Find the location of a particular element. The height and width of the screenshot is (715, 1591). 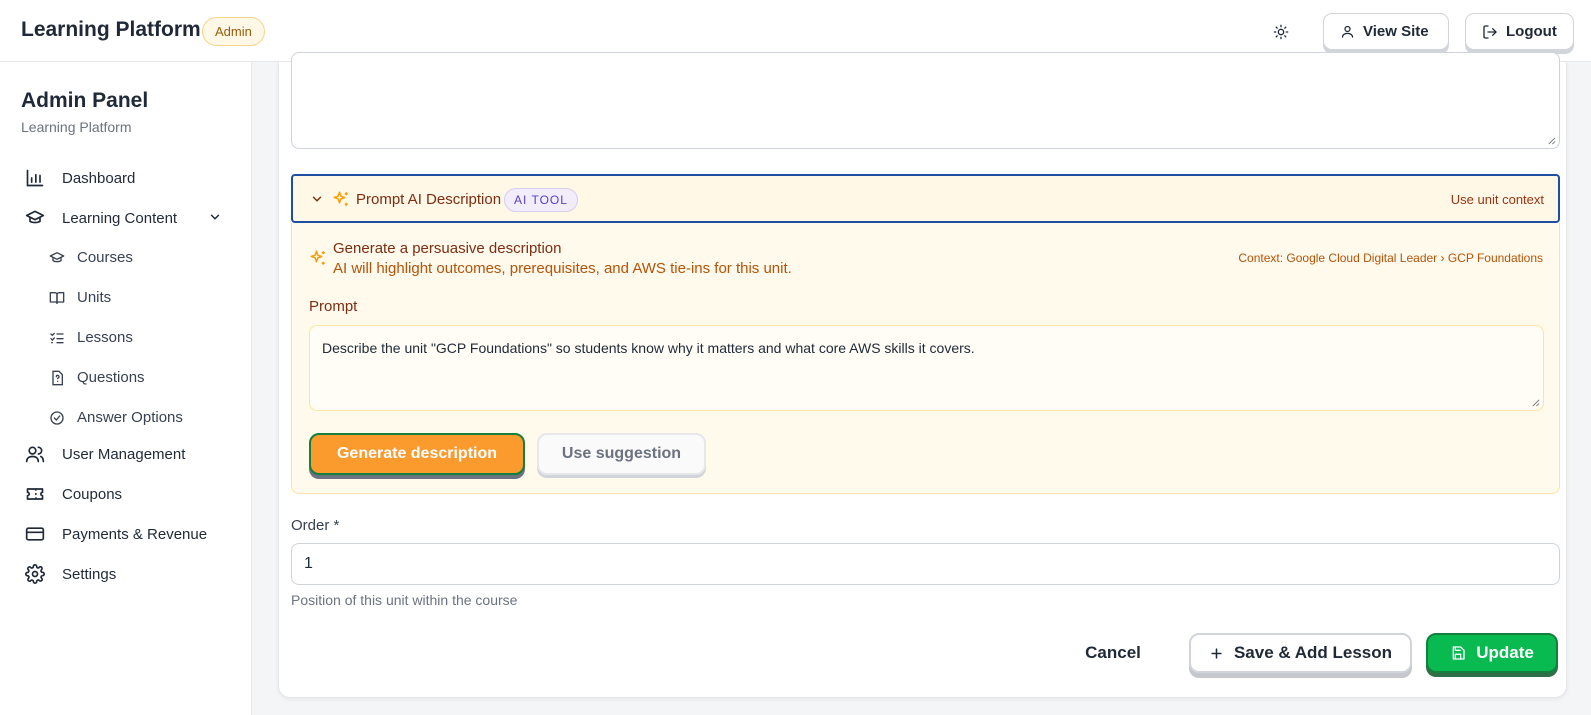

order-help-text: Position of this unit within the course is located at coordinates (404, 600).